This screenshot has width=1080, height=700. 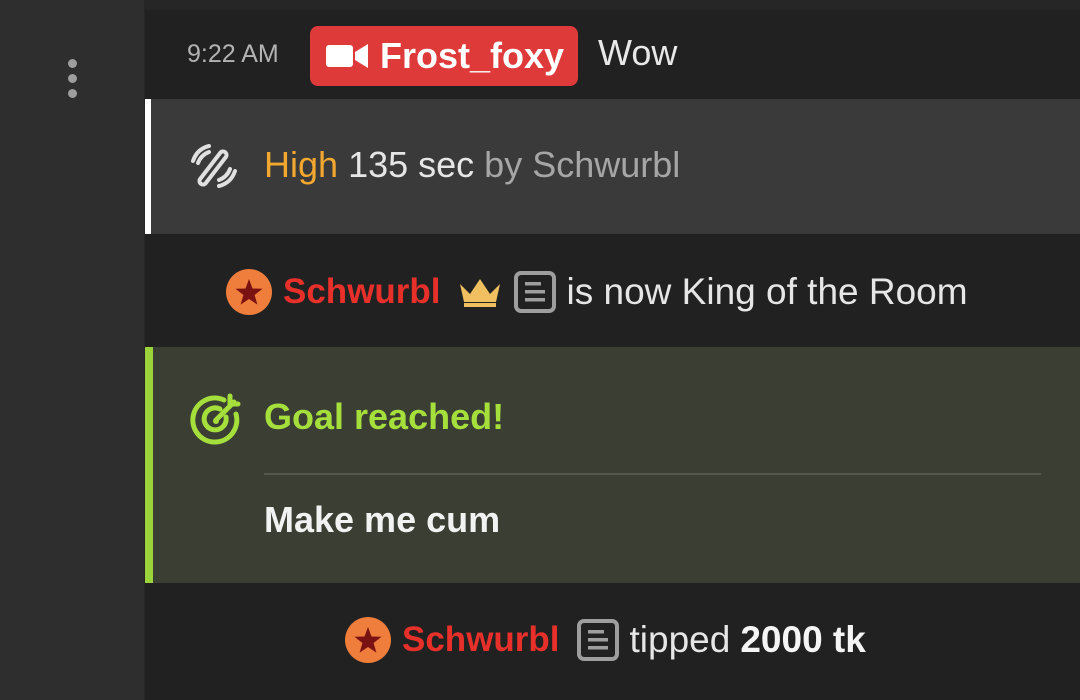 I want to click on tip-amount: 2000 tk, so click(x=803, y=639).